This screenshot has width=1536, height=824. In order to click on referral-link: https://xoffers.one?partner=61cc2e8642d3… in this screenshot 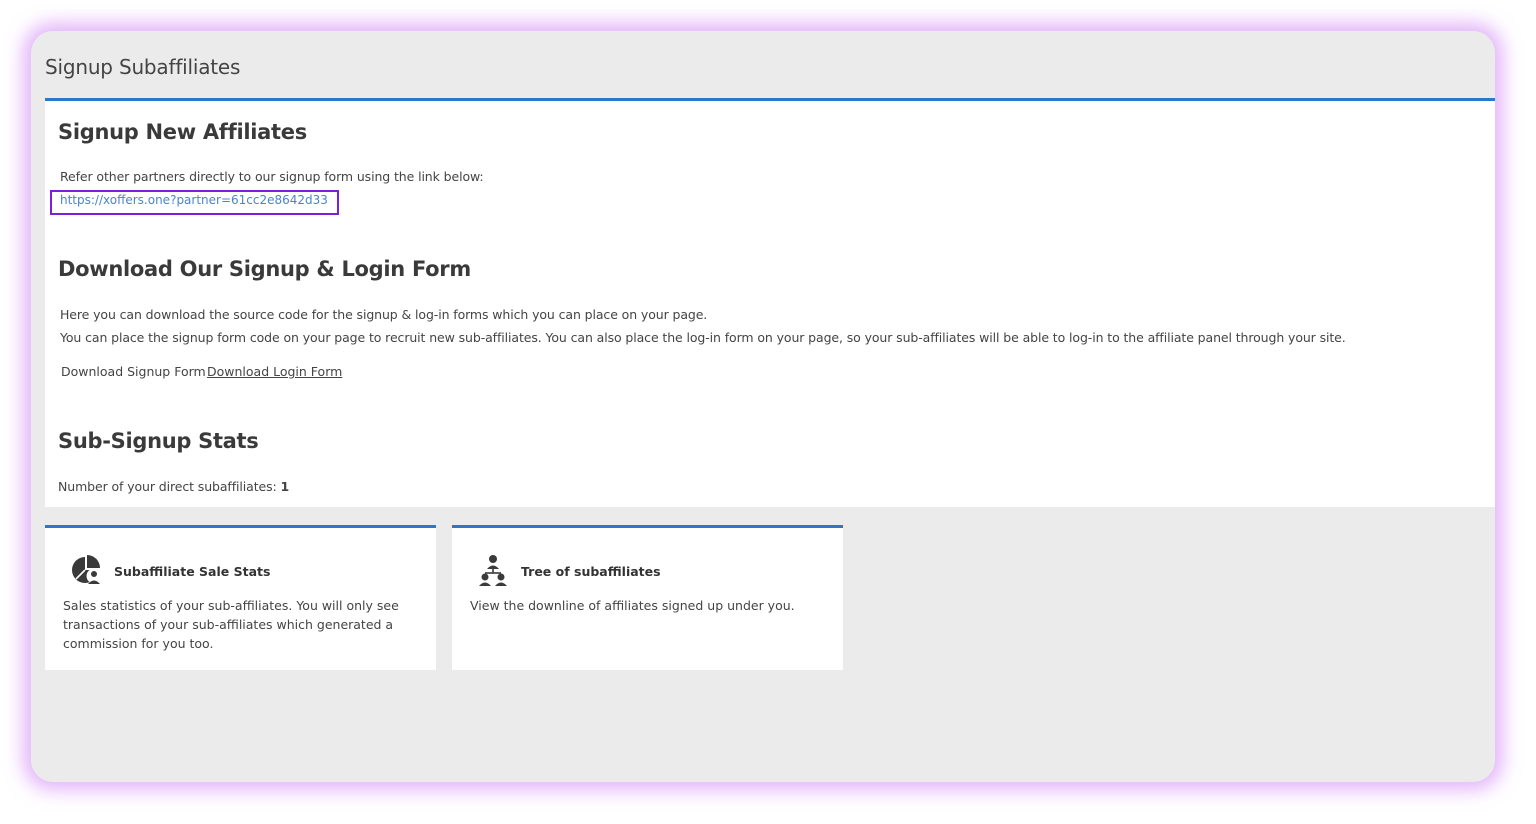, I will do `click(194, 200)`.